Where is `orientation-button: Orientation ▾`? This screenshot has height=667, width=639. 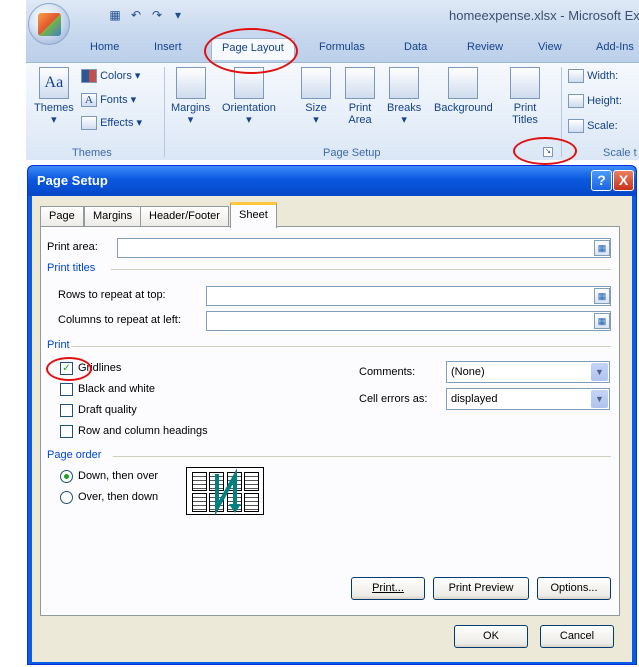
orientation-button: Orientation ▾ is located at coordinates (249, 96).